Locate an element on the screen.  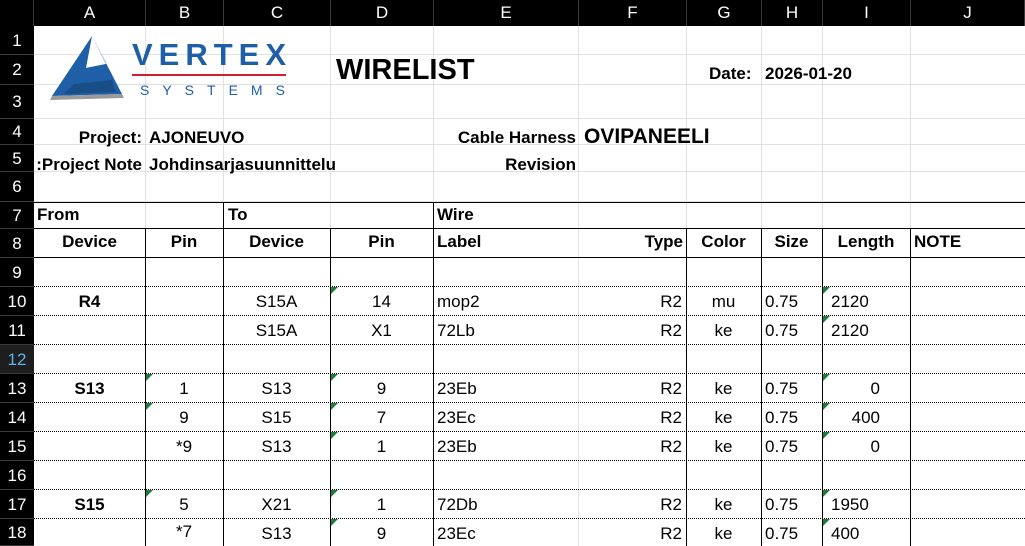
row-header-selected: 12 is located at coordinates (17, 359).